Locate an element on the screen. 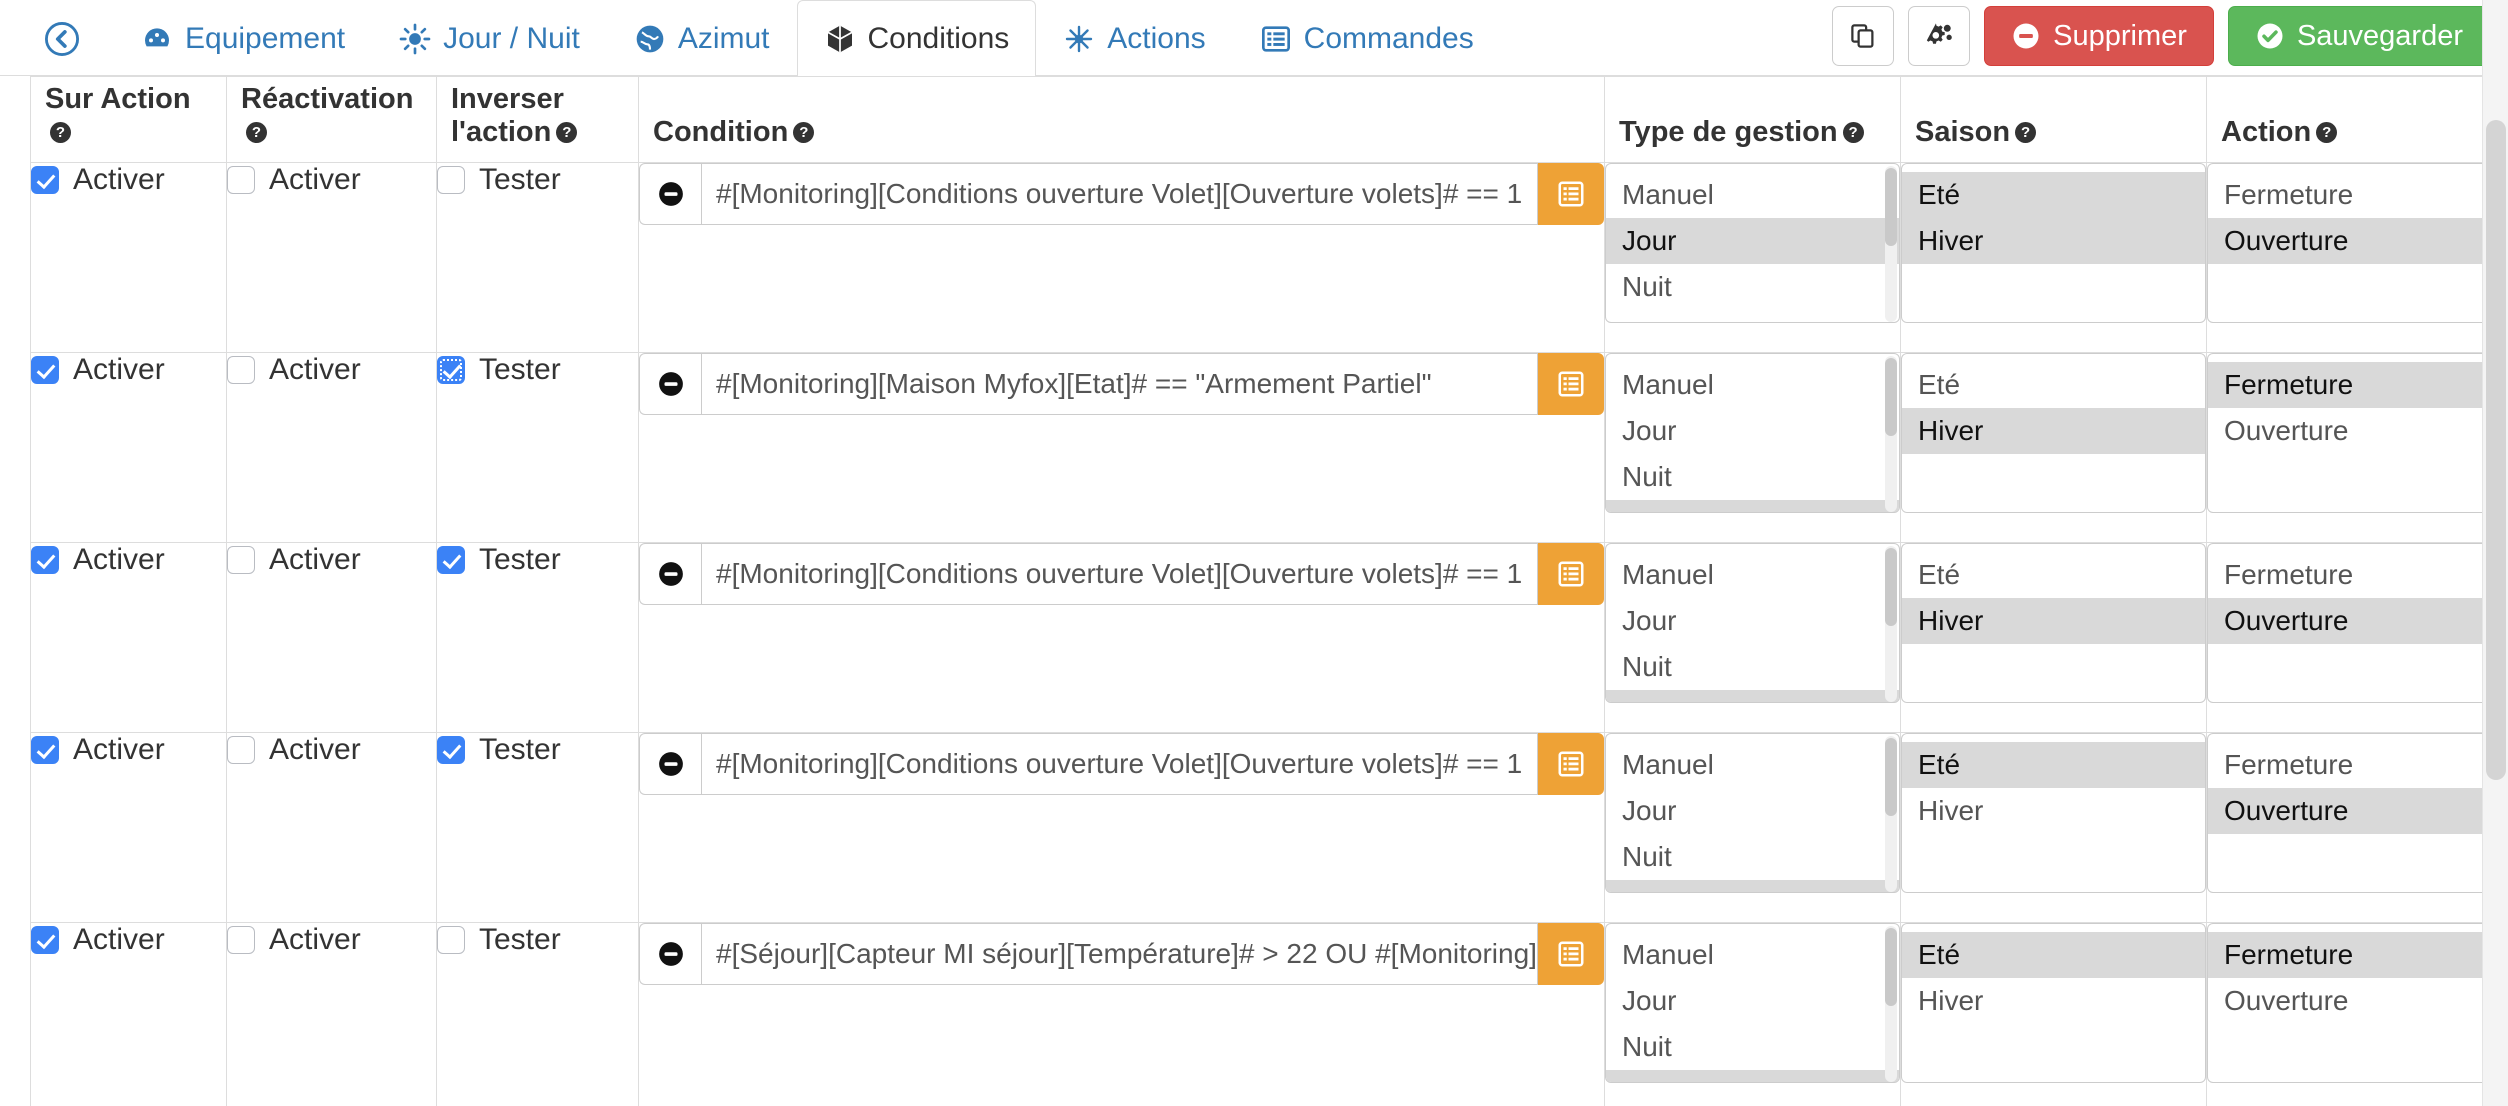  back-button is located at coordinates (57, 38).